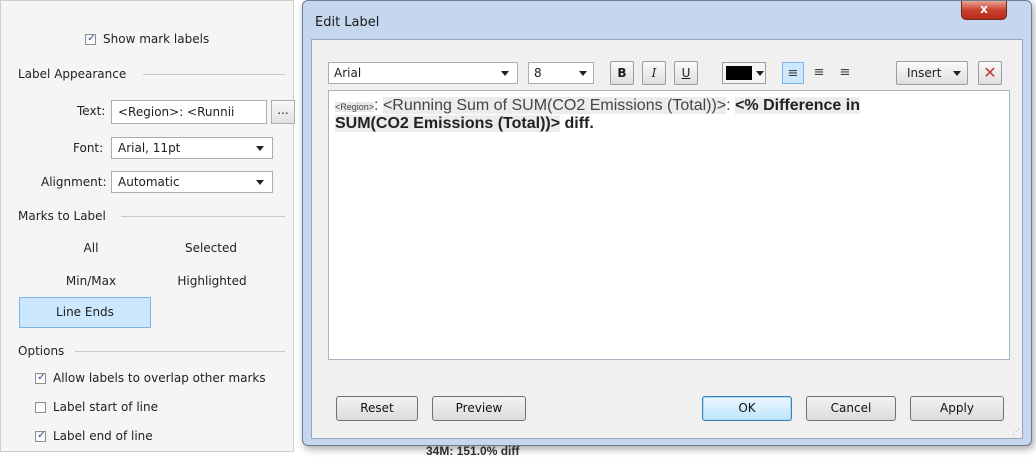 This screenshot has height=458, width=1036. Describe the element at coordinates (1016, 432) in the screenshot. I see `resize-grip-icon: ⋰` at that location.